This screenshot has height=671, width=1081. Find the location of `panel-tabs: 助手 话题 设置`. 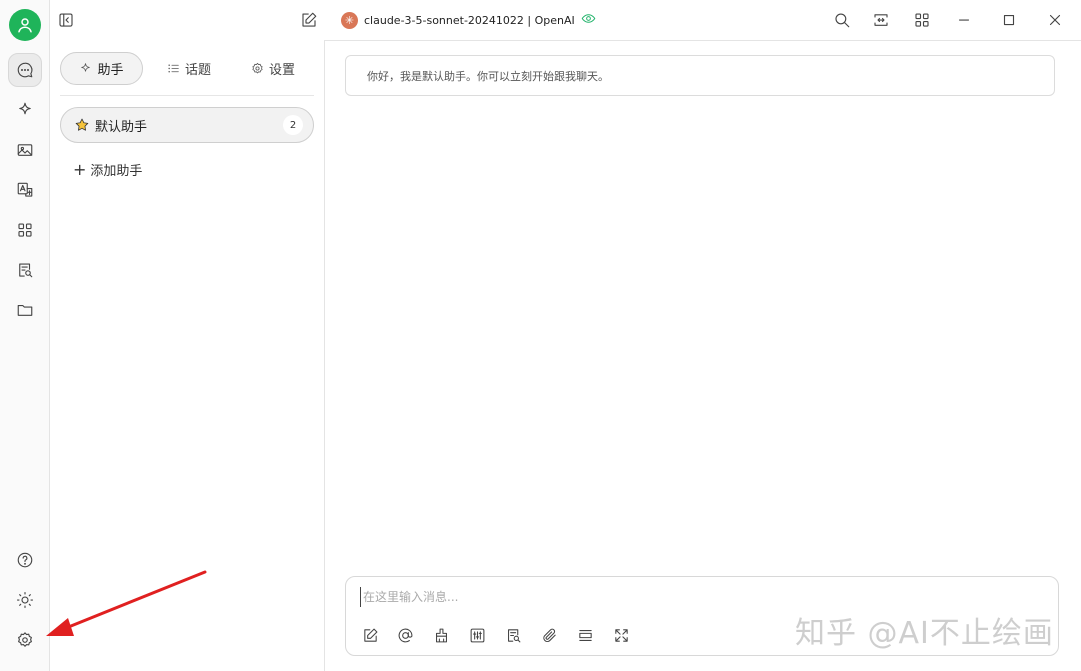

panel-tabs: 助手 话题 设置 is located at coordinates (187, 69).